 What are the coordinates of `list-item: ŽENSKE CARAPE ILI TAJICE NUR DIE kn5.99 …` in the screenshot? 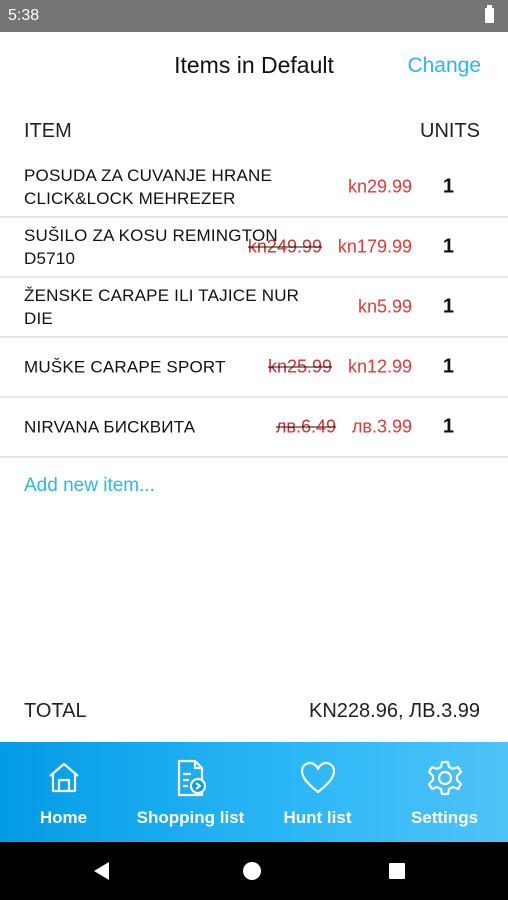 It's located at (254, 308).